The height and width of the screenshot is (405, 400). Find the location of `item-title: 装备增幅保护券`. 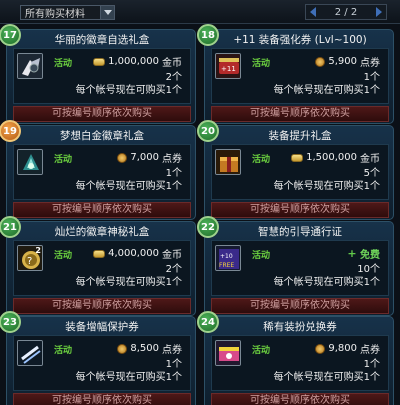

item-title: 装备增幅保护券 is located at coordinates (102, 327).